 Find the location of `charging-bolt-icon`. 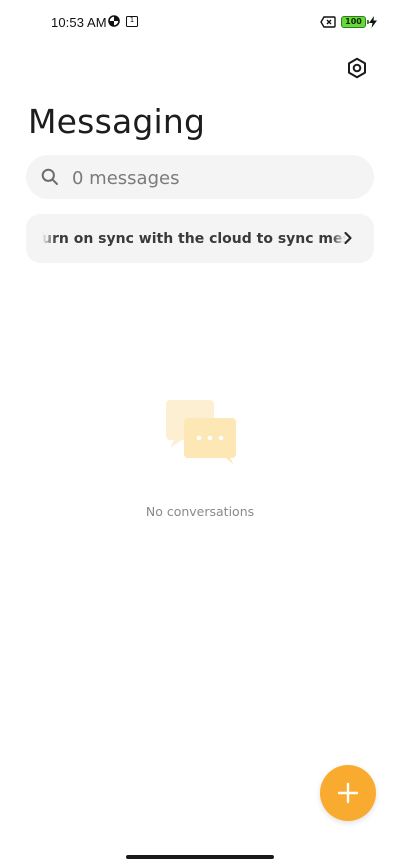

charging-bolt-icon is located at coordinates (373, 22).